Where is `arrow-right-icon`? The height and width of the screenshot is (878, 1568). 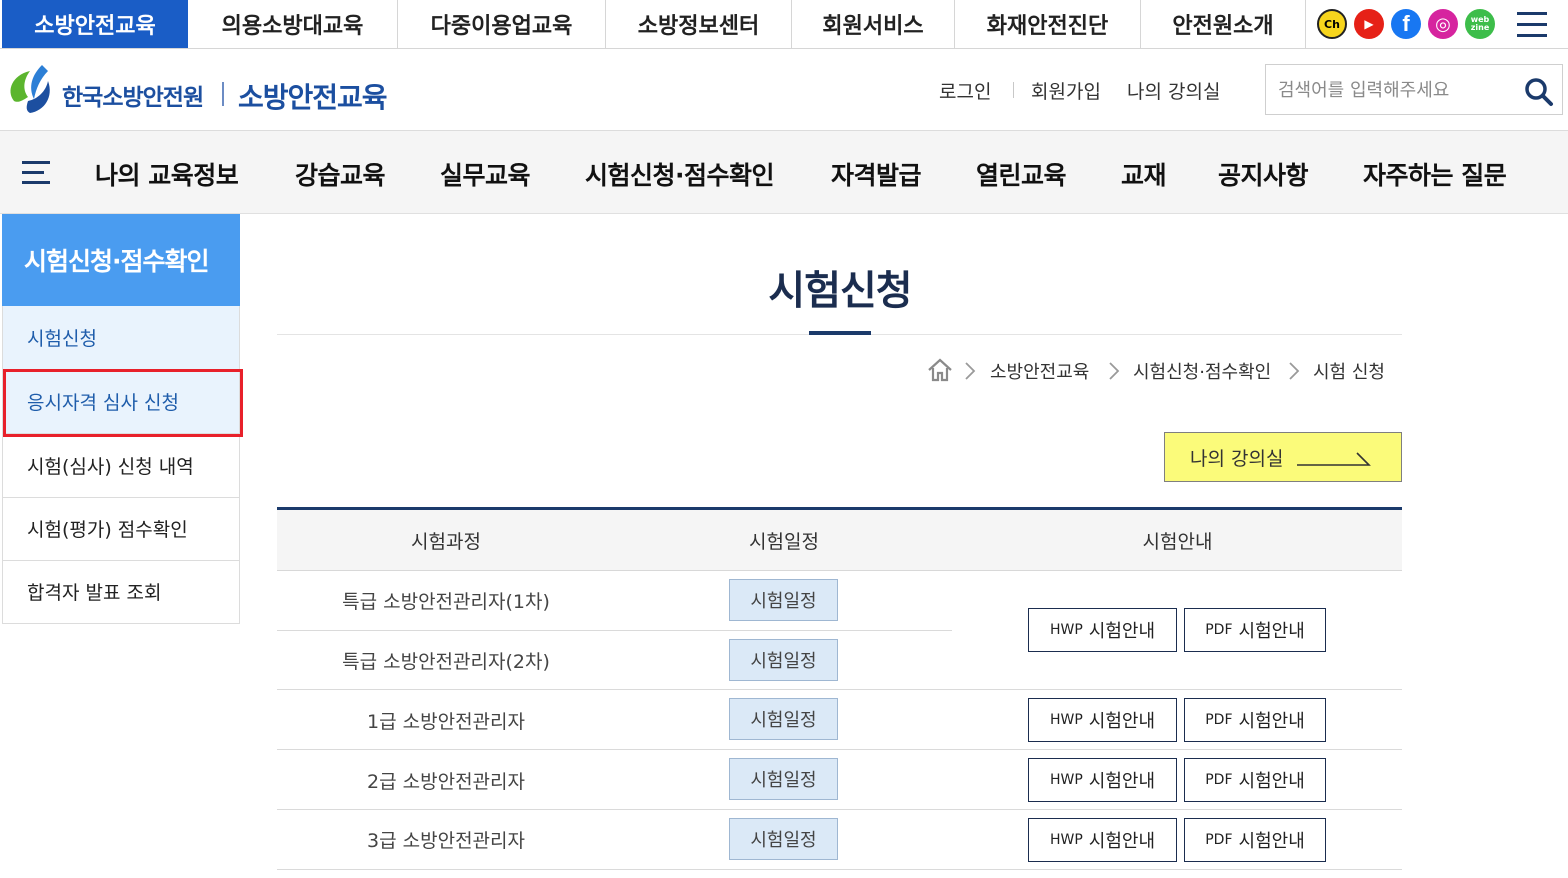 arrow-right-icon is located at coordinates (1334, 459).